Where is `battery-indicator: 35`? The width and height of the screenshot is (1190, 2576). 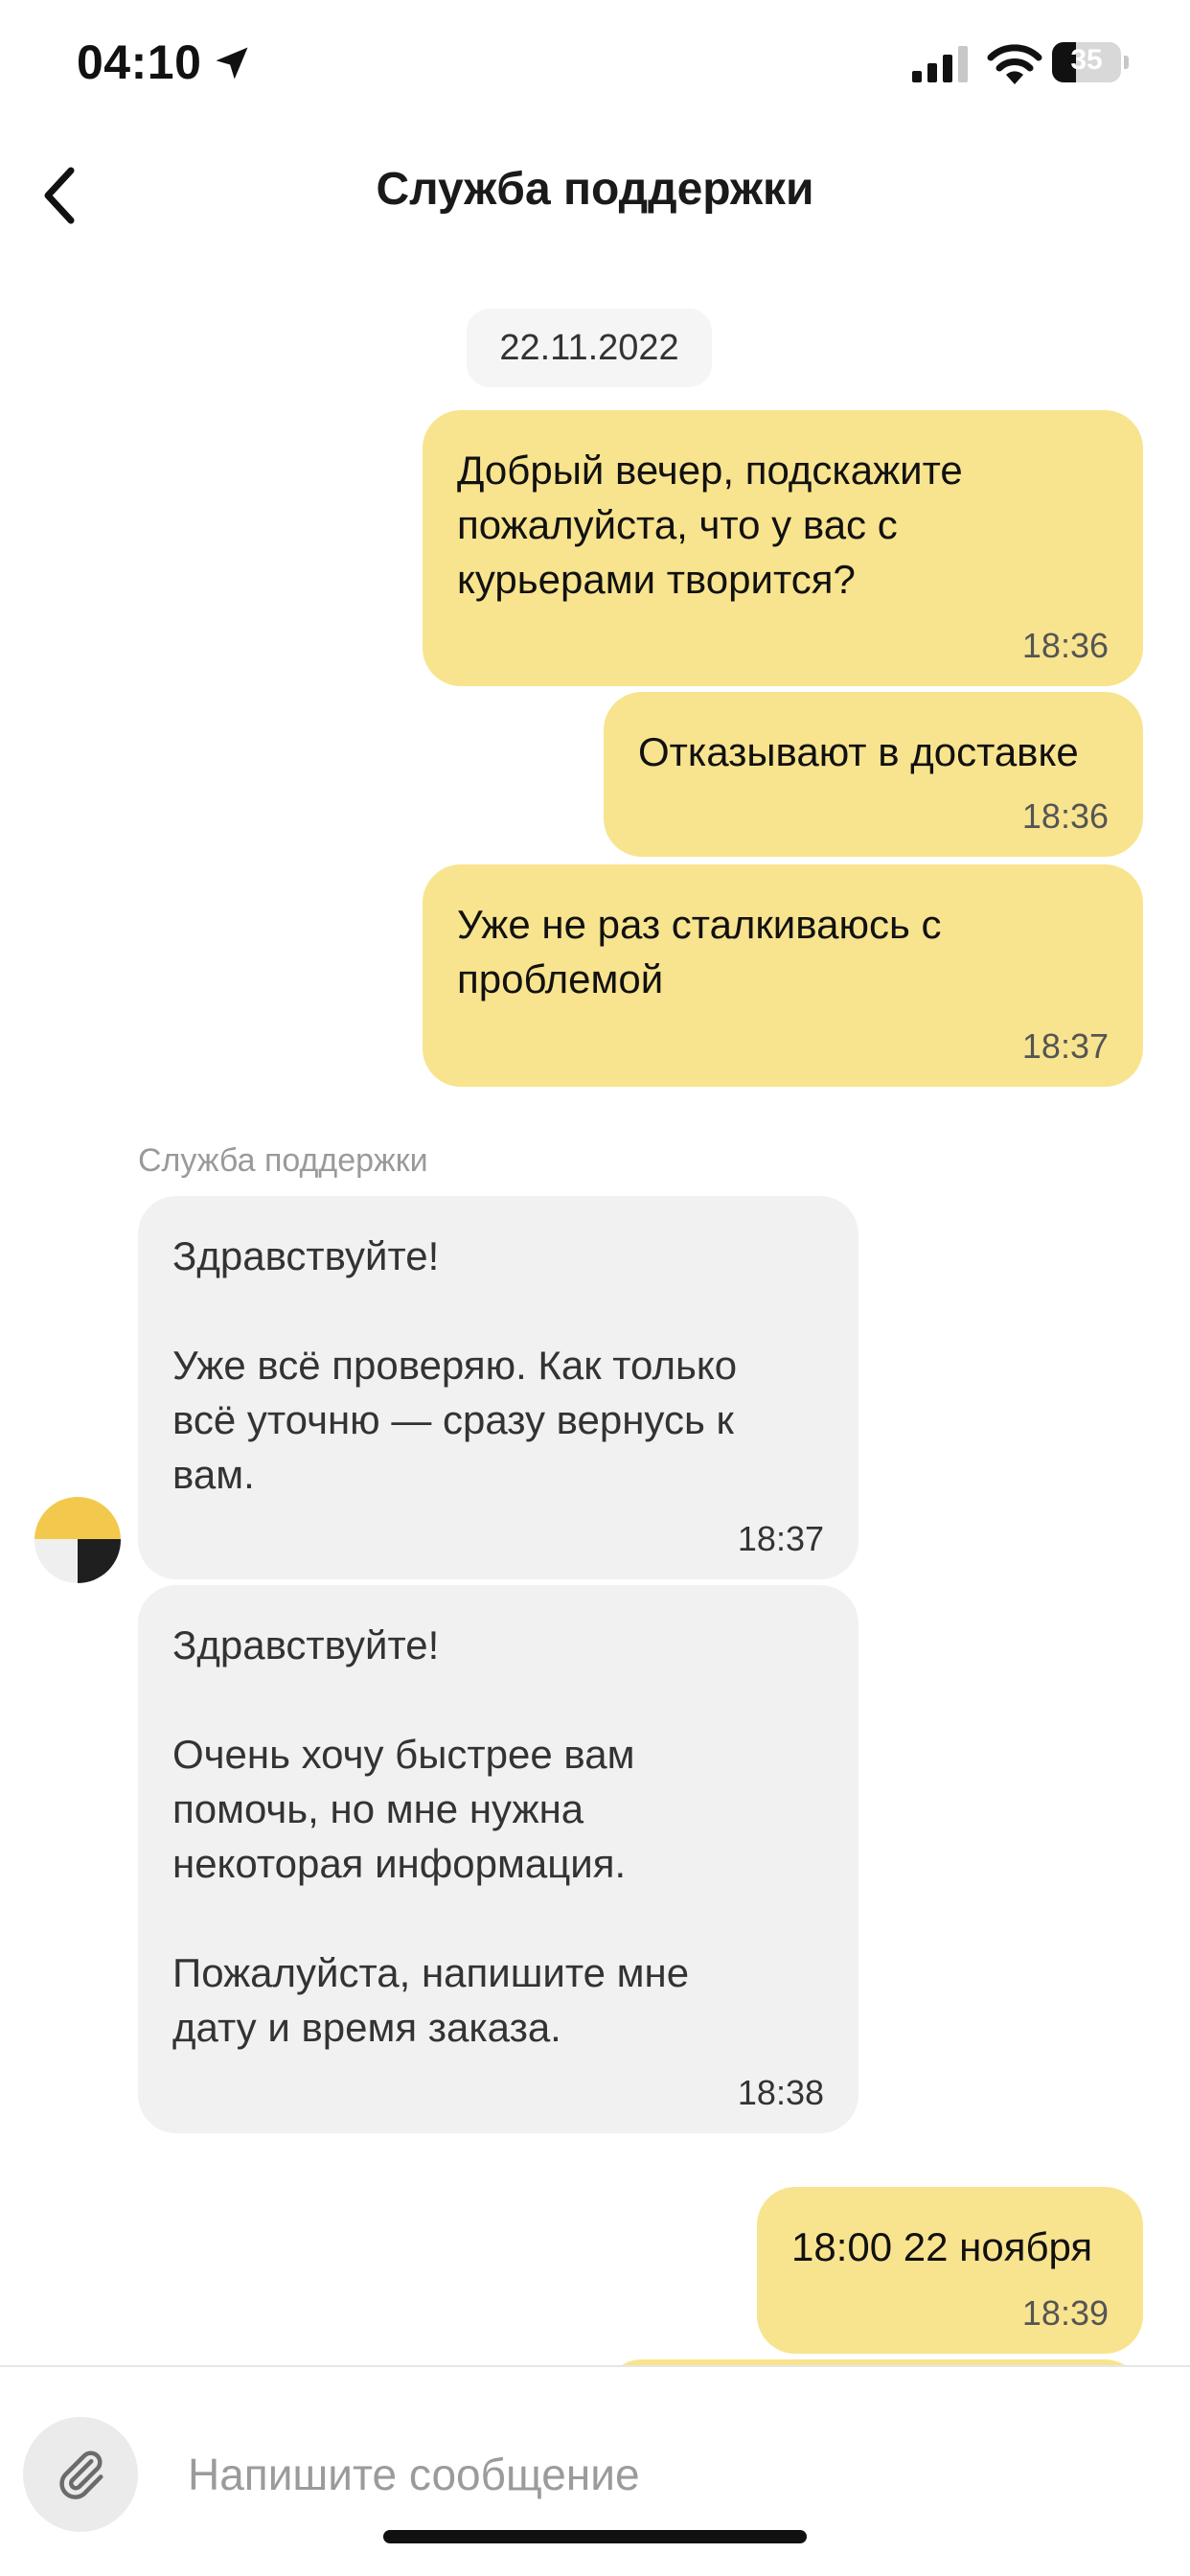 battery-indicator: 35 is located at coordinates (1091, 62).